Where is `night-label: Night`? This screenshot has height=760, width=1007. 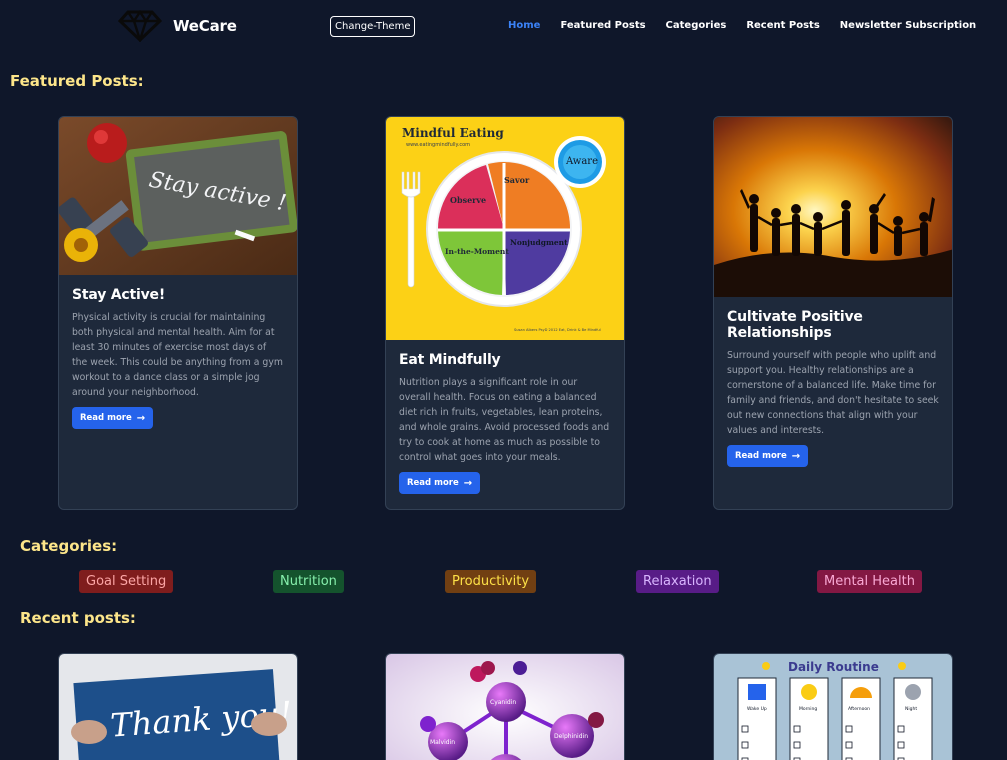 night-label: Night is located at coordinates (911, 709).